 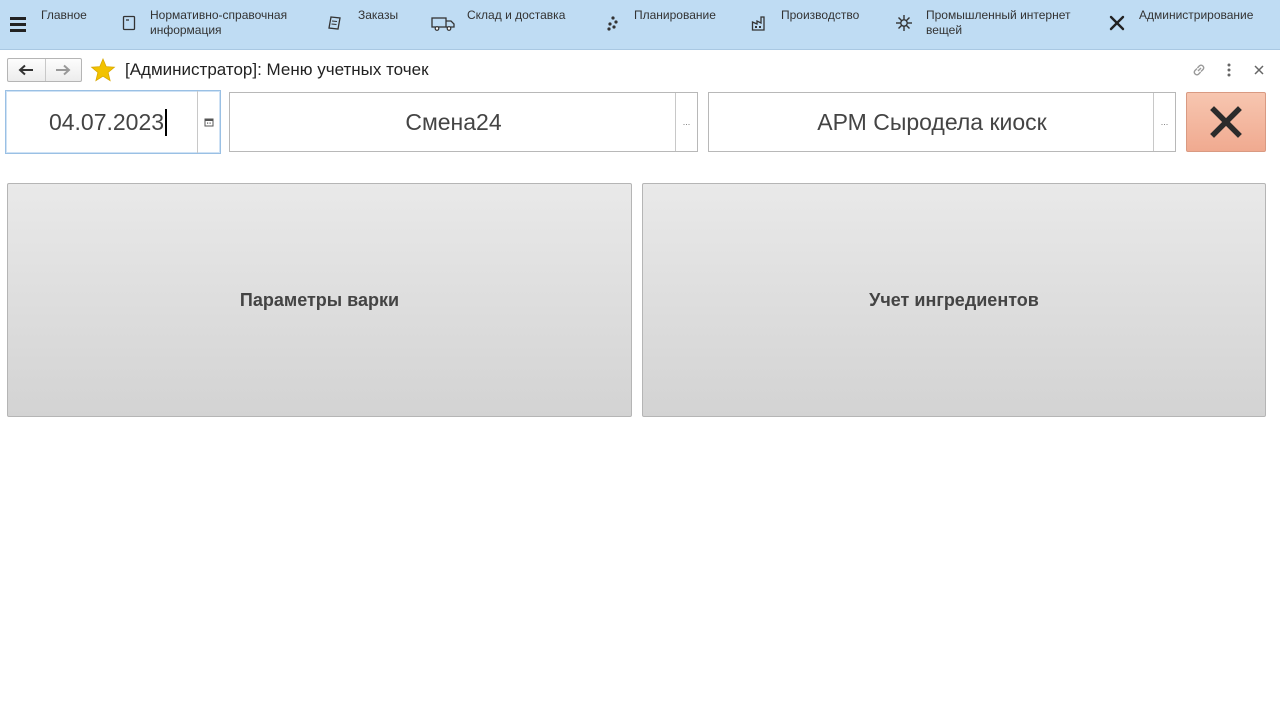 I want to click on section-reference-info: Нормативно-справочная информация, so click(x=211, y=25).